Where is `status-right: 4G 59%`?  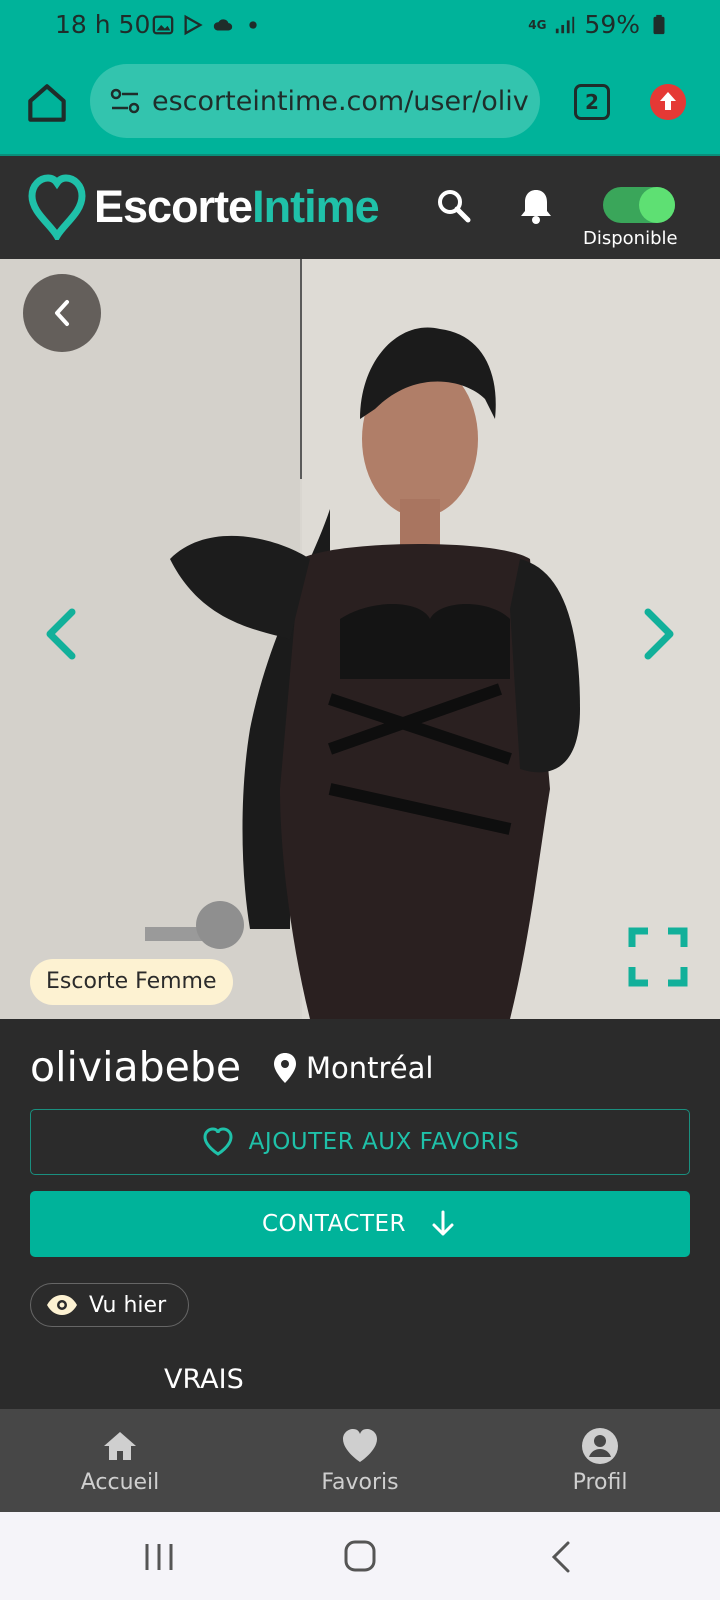
status-right: 4G 59% is located at coordinates (599, 24).